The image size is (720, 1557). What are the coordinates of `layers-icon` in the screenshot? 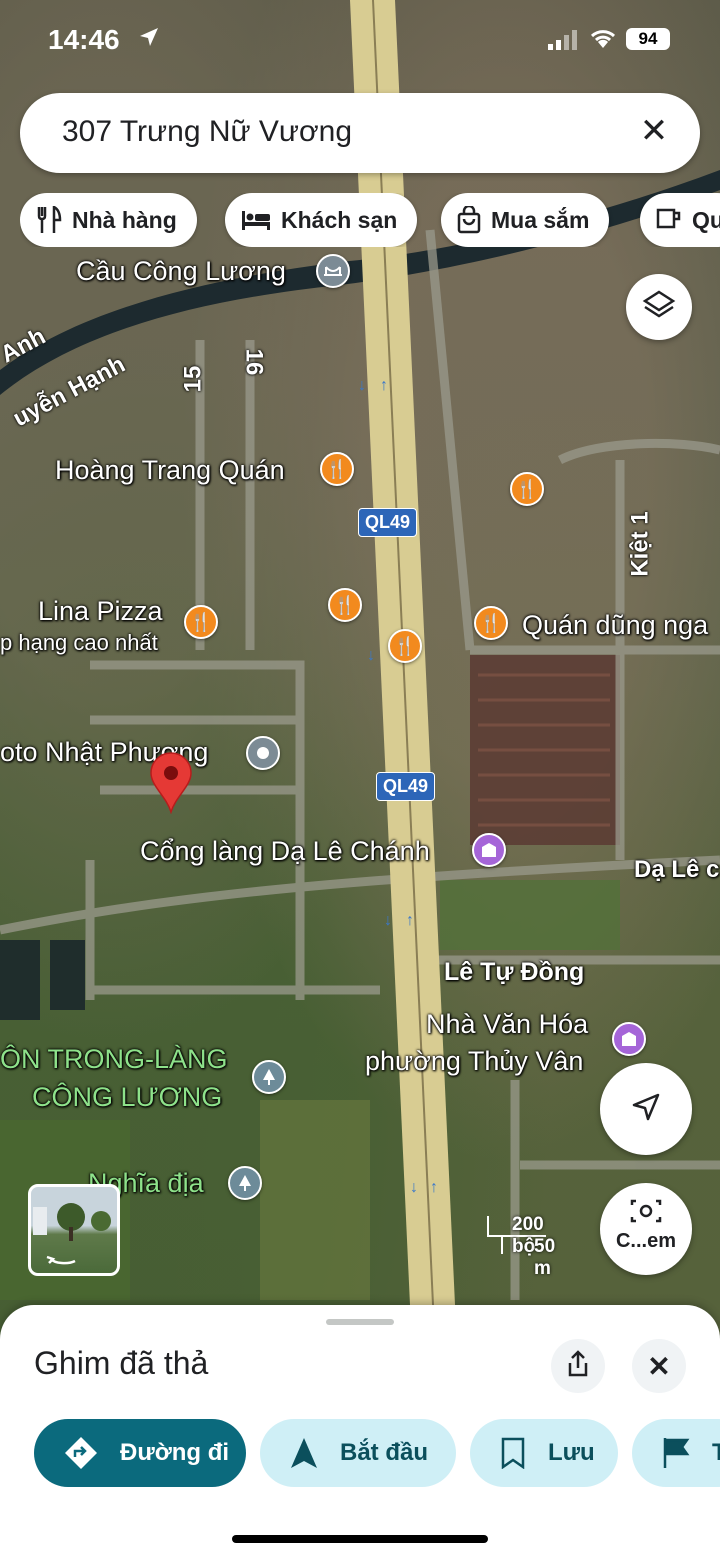 It's located at (659, 307).